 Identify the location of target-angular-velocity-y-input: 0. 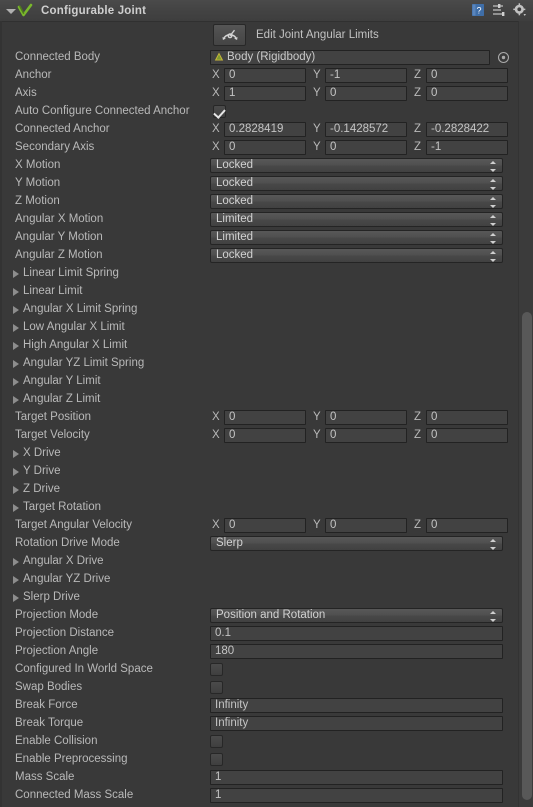
(366, 525).